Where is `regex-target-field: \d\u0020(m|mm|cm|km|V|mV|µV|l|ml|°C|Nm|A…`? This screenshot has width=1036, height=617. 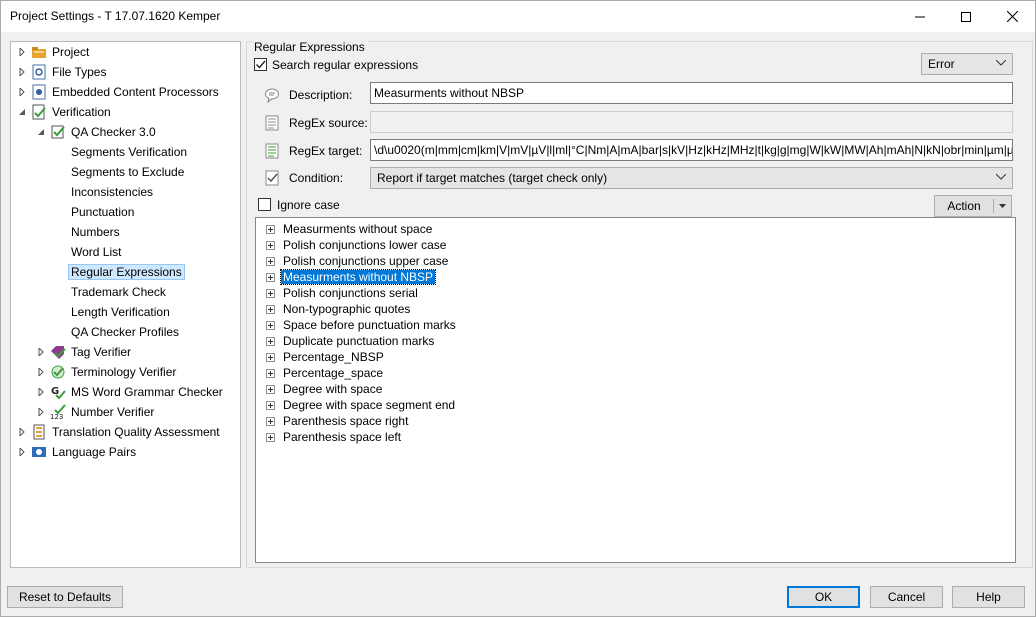 regex-target-field: \d\u0020(m|mm|cm|km|V|mV|µV|l|ml|°C|Nm|A… is located at coordinates (691, 150).